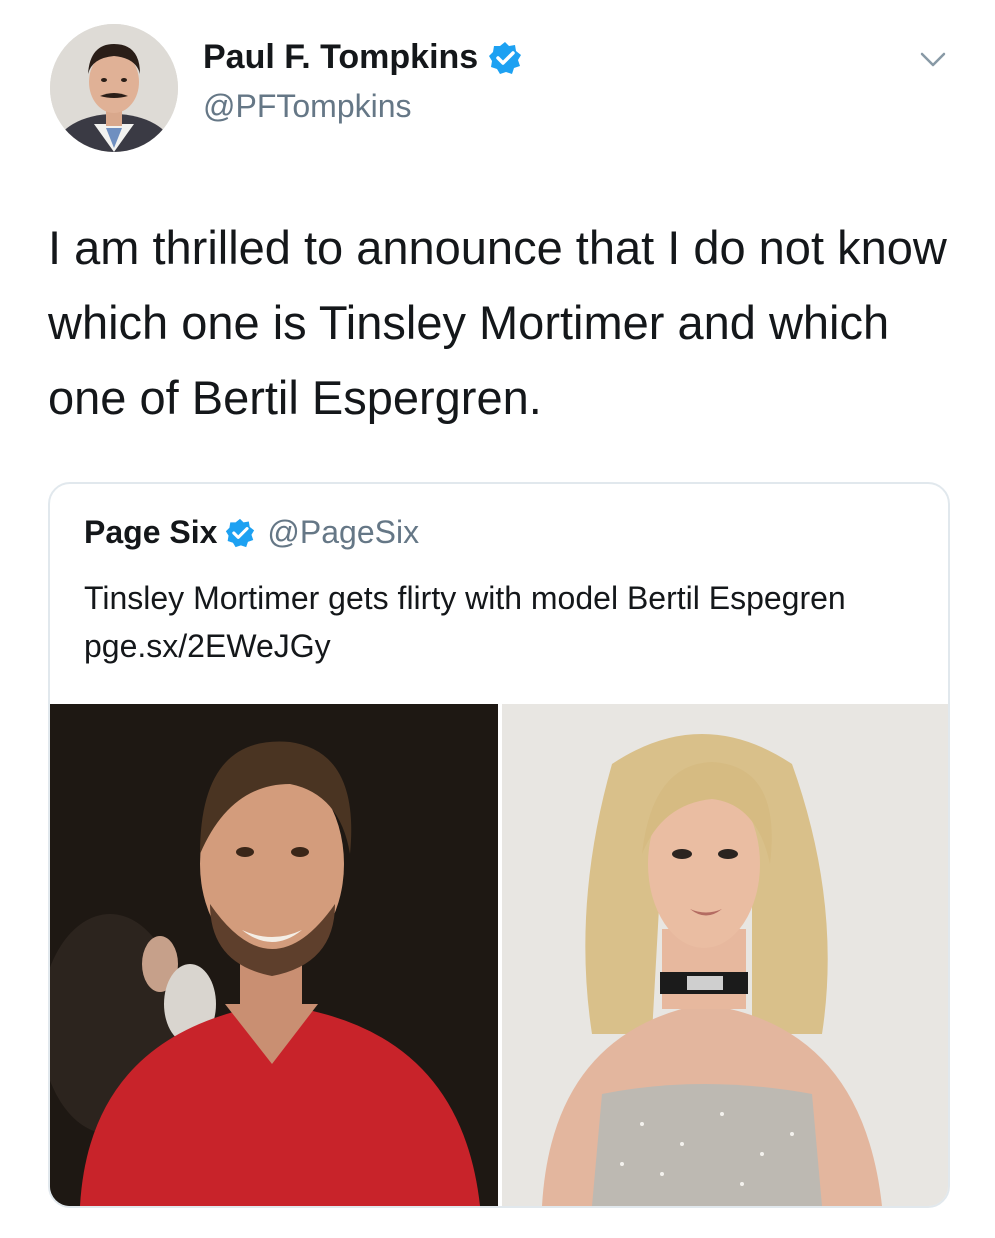  I want to click on avatar, so click(114, 88).